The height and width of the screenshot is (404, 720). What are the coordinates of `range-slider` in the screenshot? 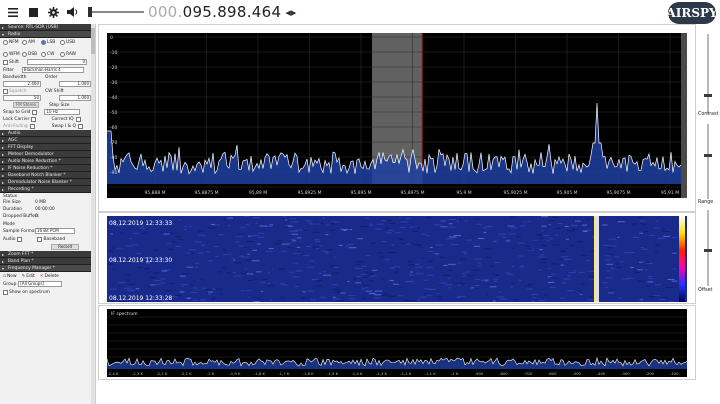 It's located at (708, 155).